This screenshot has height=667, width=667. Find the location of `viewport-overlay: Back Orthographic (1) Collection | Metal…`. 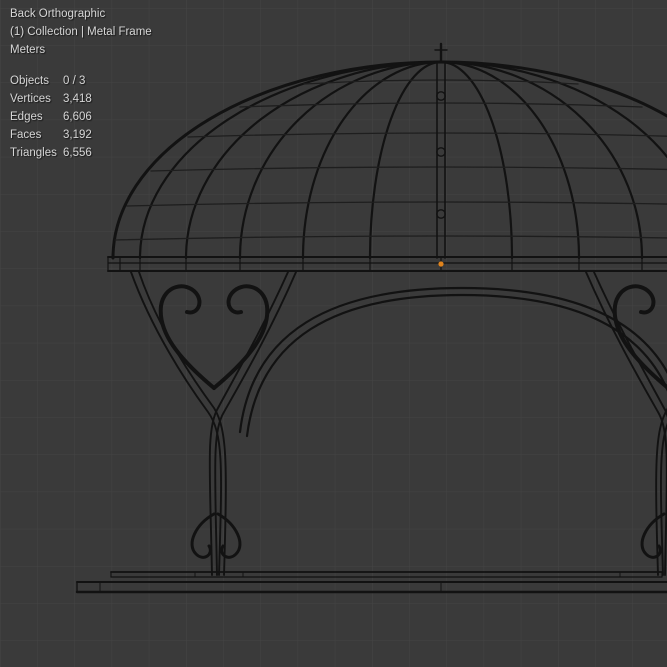

viewport-overlay: Back Orthographic (1) Collection | Metal… is located at coordinates (81, 32).